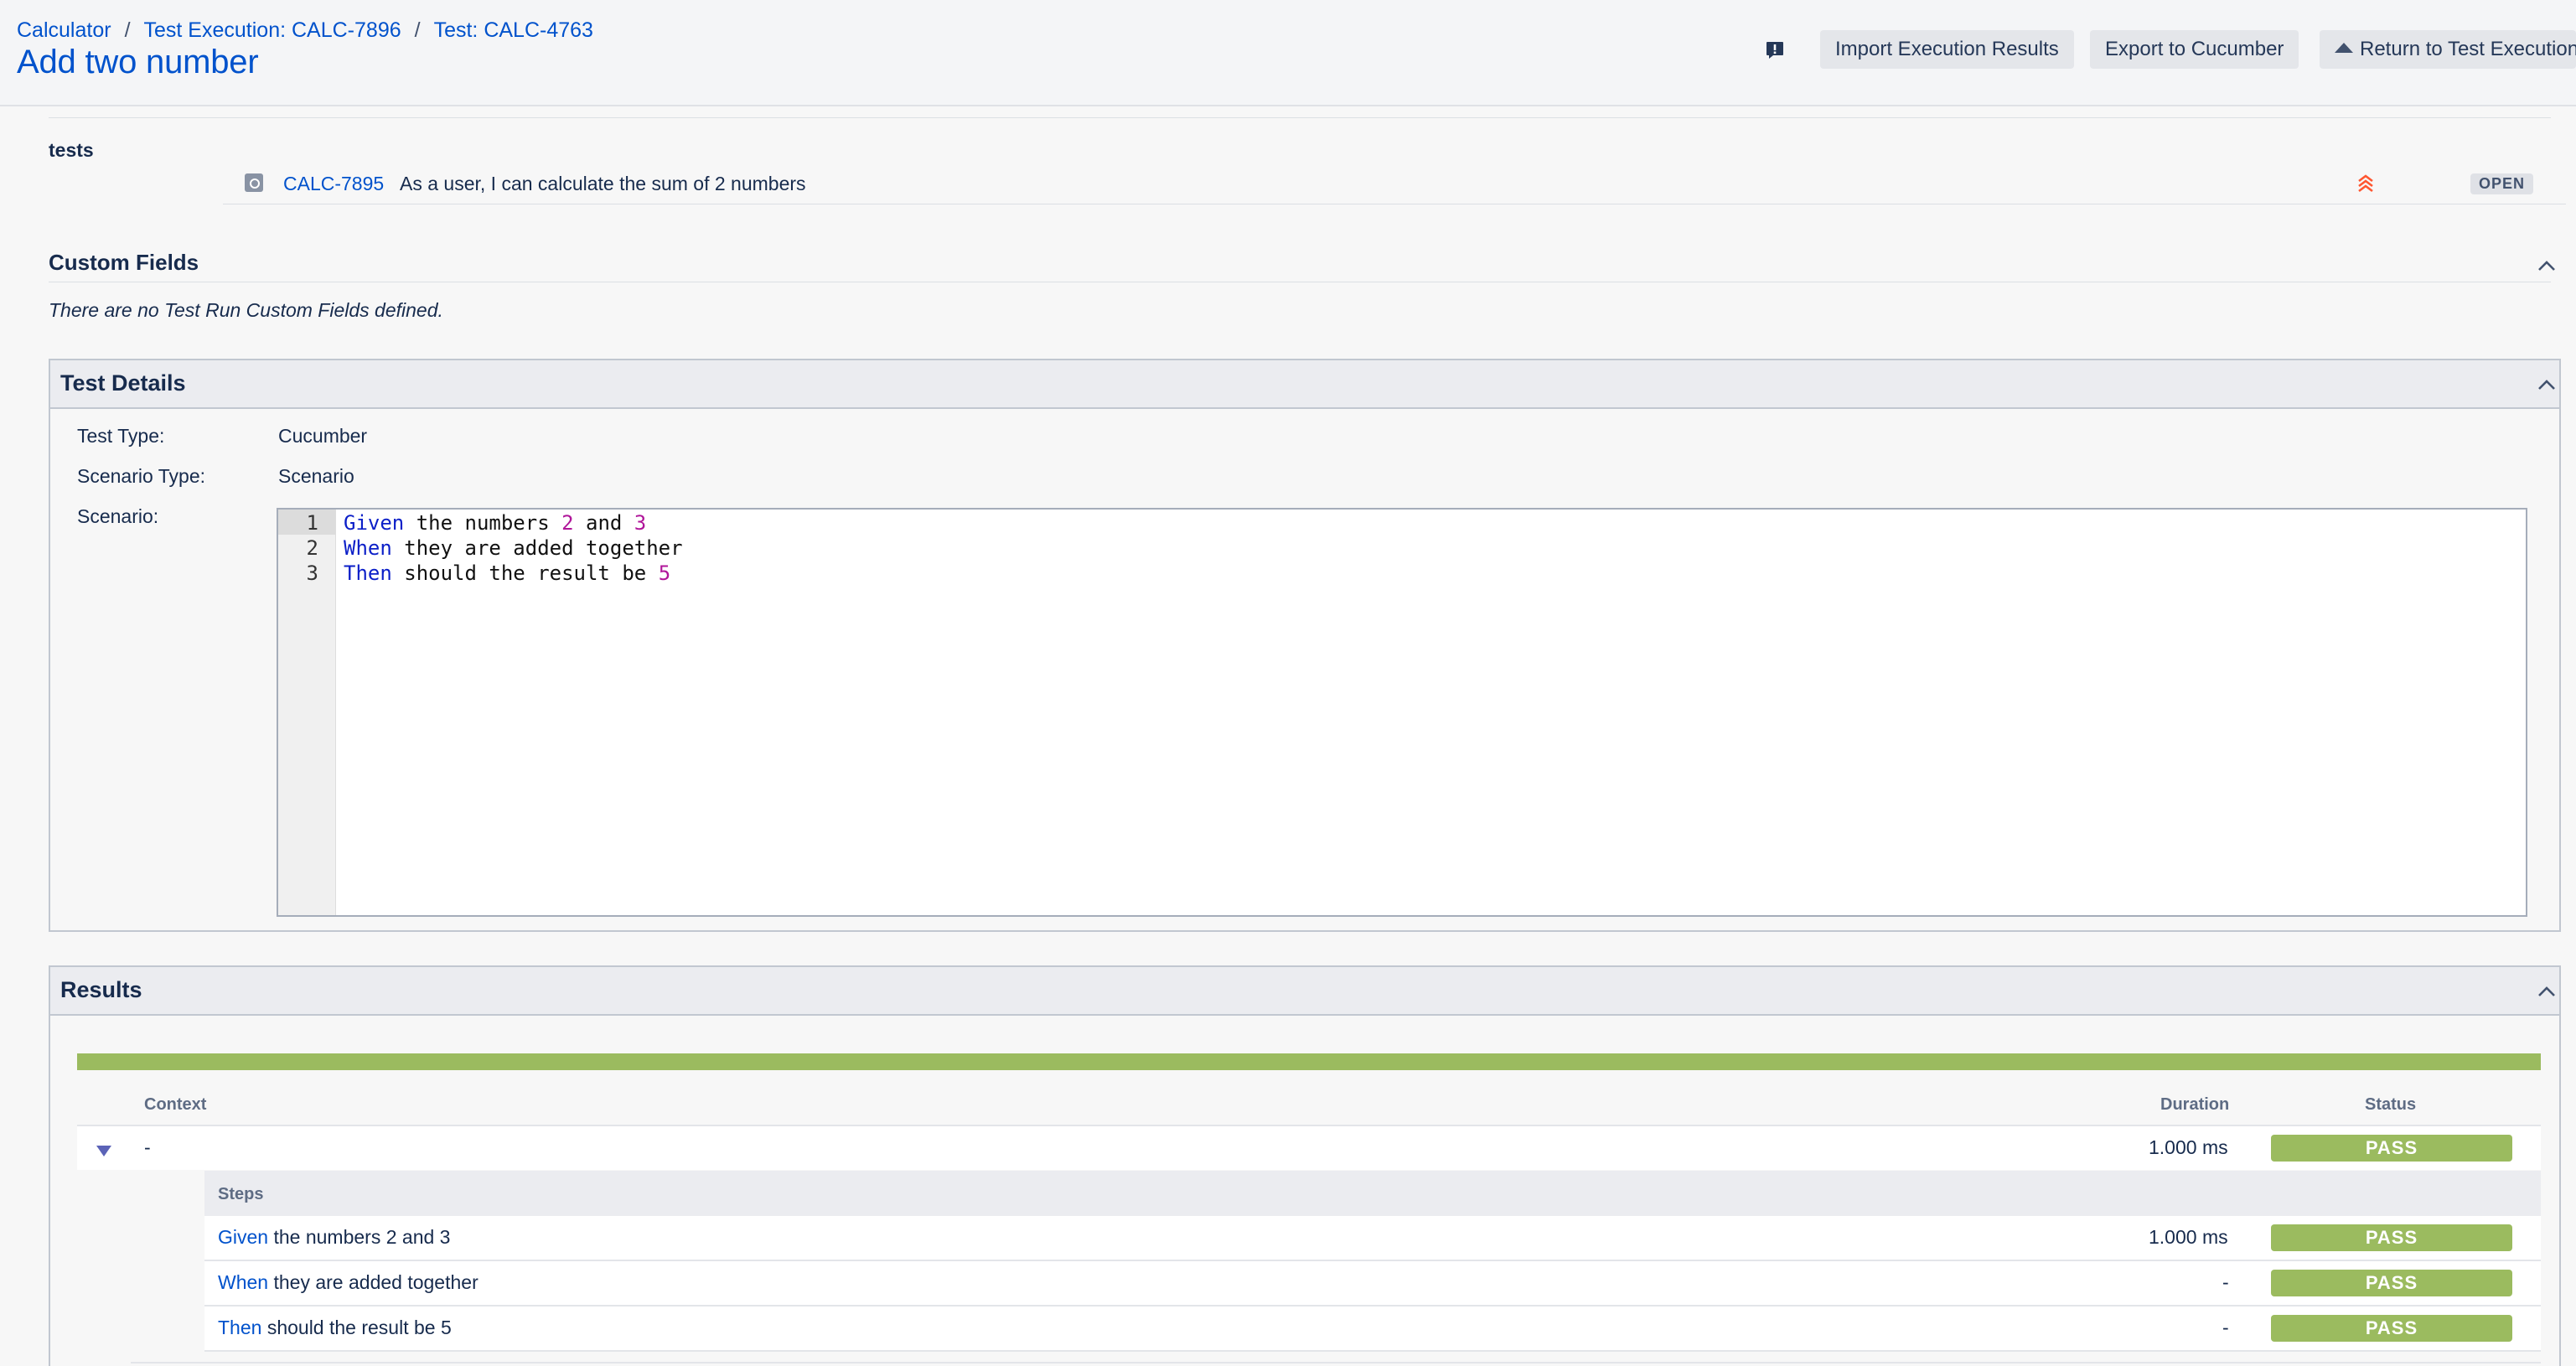 The height and width of the screenshot is (1366, 2576). Describe the element at coordinates (64, 30) in the screenshot. I see `breadcrumb-project: Calculator` at that location.